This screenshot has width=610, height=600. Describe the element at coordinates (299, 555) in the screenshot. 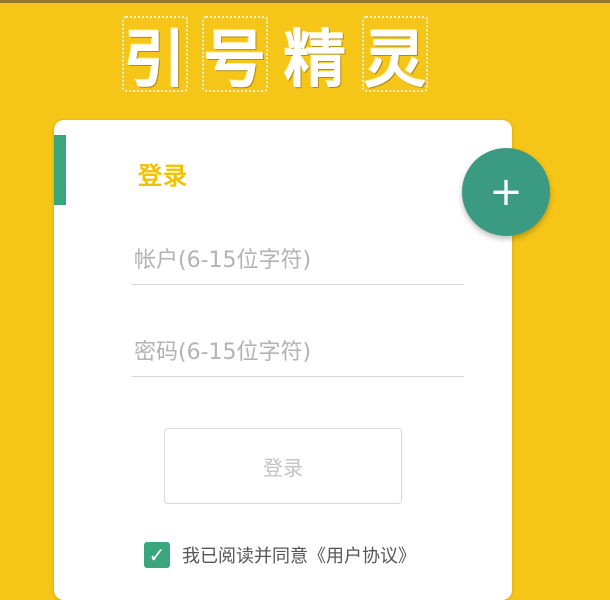

I see `agreement-text: 我已阅读并同意《用户协议》` at that location.